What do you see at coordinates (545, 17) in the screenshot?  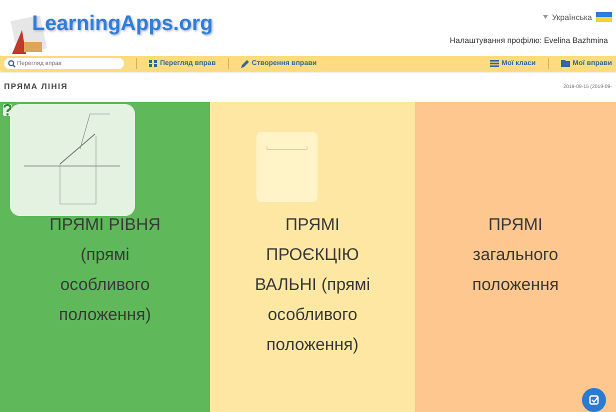 I see `caret-icon` at bounding box center [545, 17].